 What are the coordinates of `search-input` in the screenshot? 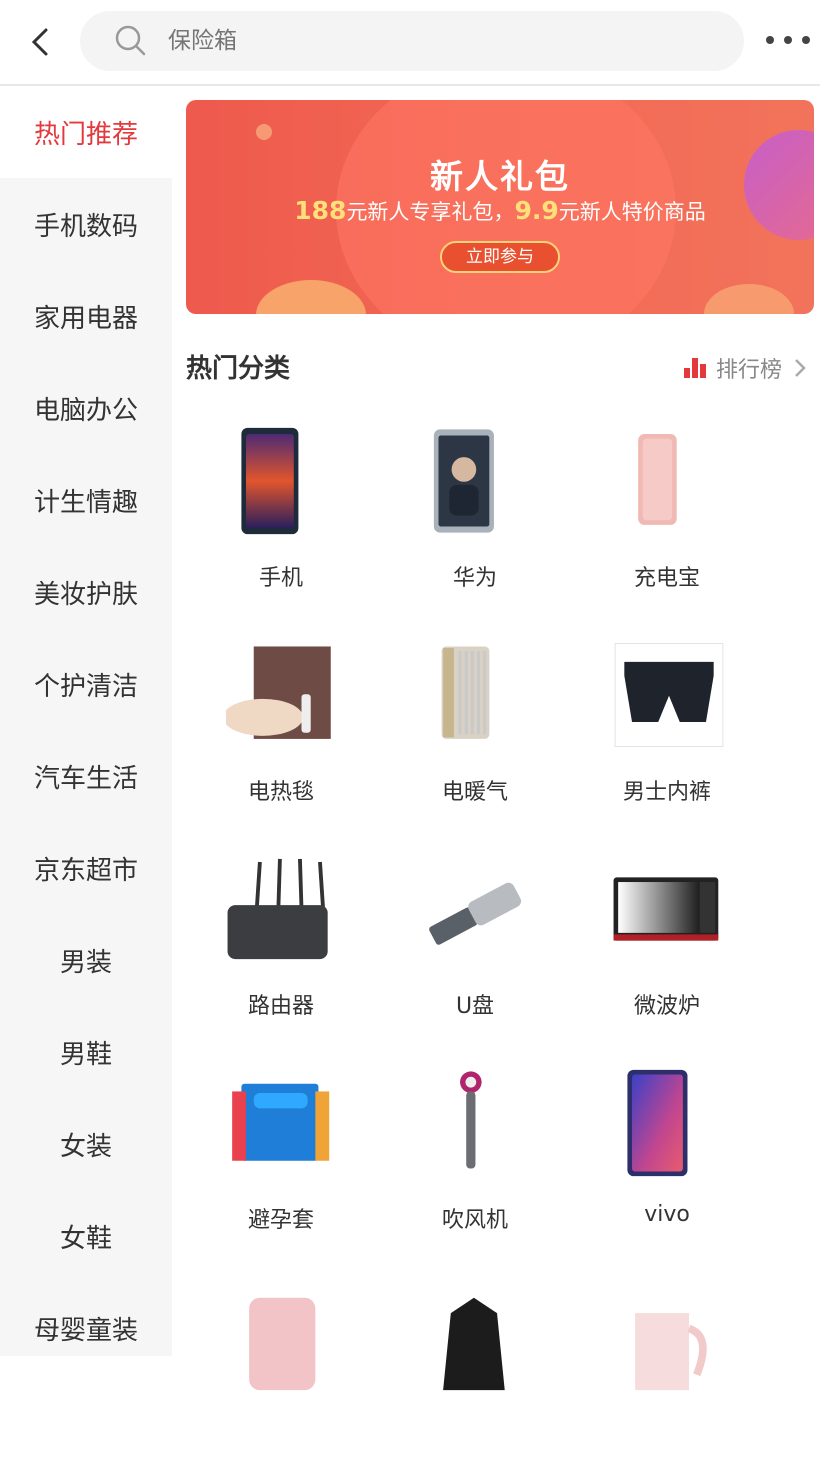 It's located at (438, 41).